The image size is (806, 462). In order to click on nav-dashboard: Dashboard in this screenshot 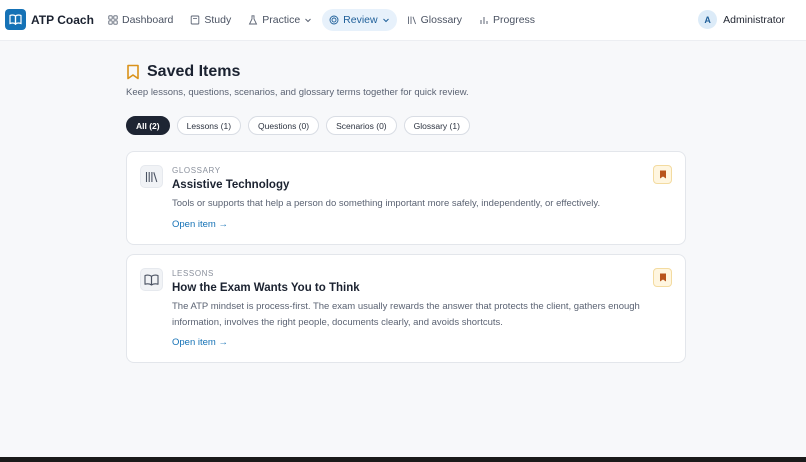, I will do `click(140, 20)`.